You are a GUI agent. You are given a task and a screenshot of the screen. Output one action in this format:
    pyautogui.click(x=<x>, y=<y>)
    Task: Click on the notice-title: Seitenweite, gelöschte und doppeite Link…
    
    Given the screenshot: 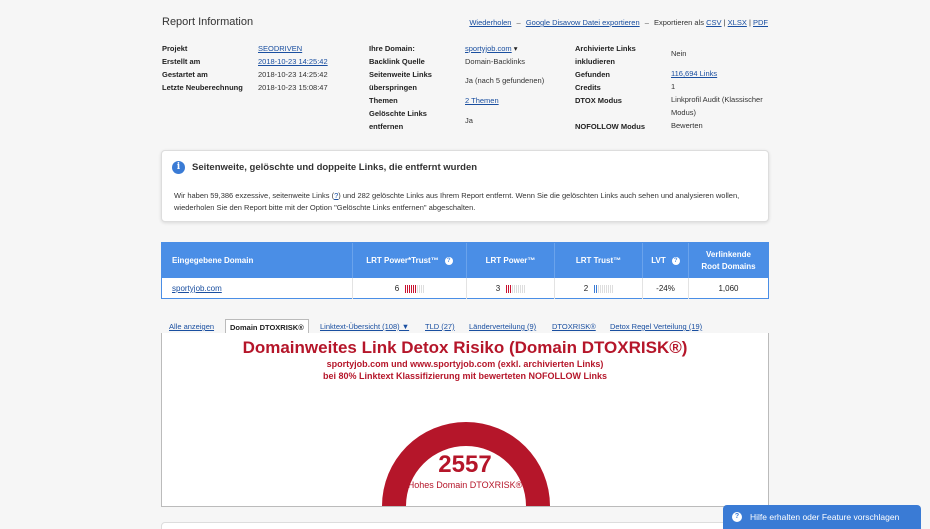 What is the action you would take?
    pyautogui.click(x=335, y=167)
    